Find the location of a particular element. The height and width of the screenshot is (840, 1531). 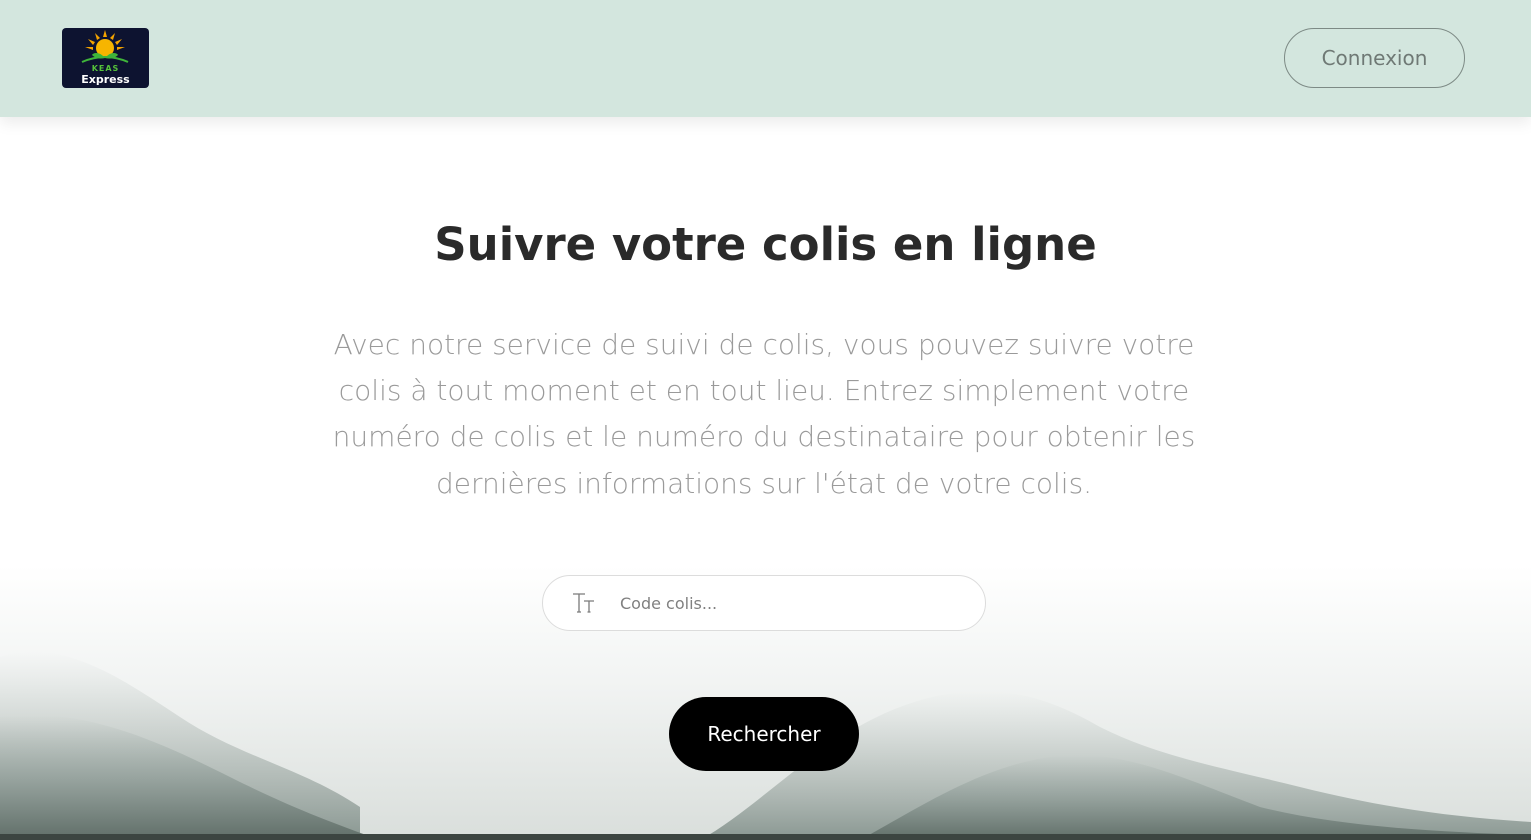

logo-text-keas: KEAS is located at coordinates (105, 68).